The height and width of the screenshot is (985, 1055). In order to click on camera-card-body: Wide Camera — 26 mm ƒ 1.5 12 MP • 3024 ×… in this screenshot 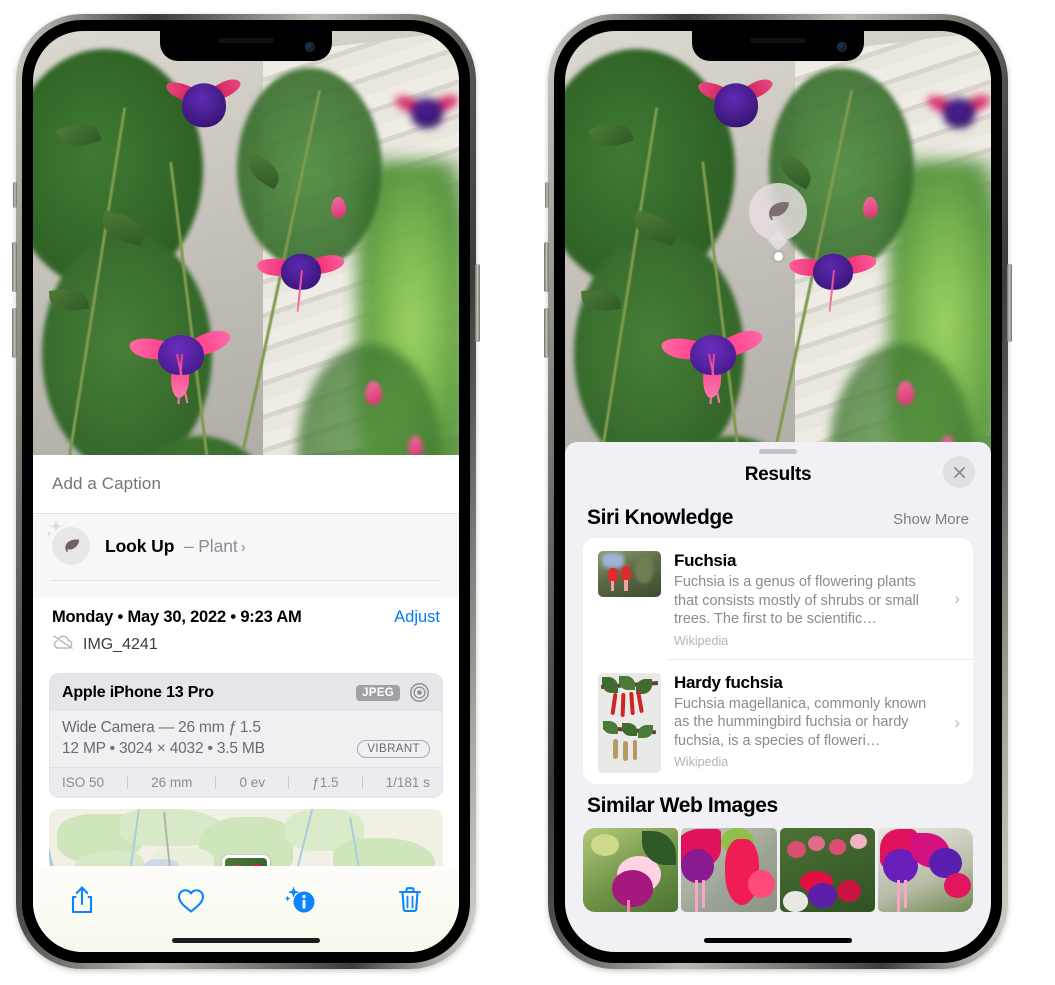, I will do `click(246, 739)`.